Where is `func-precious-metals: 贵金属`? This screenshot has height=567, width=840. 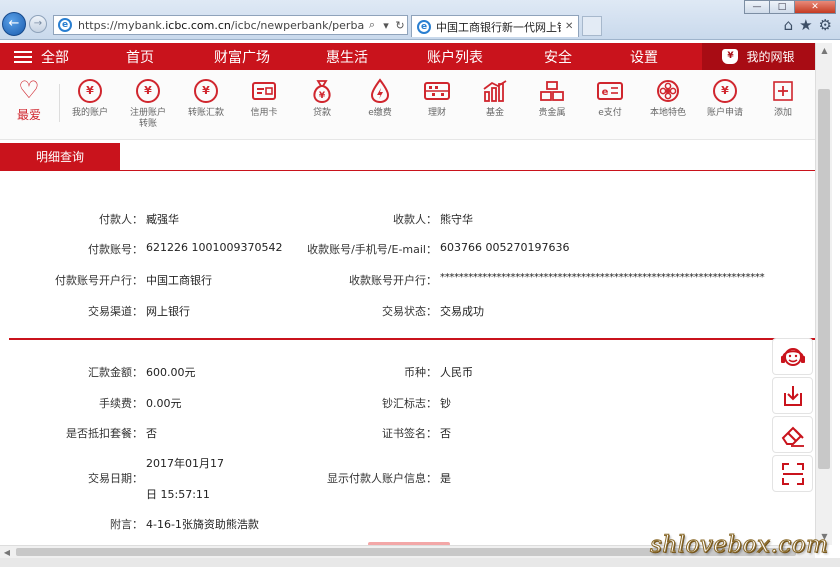
func-precious-metals: 贵金属 is located at coordinates (552, 98).